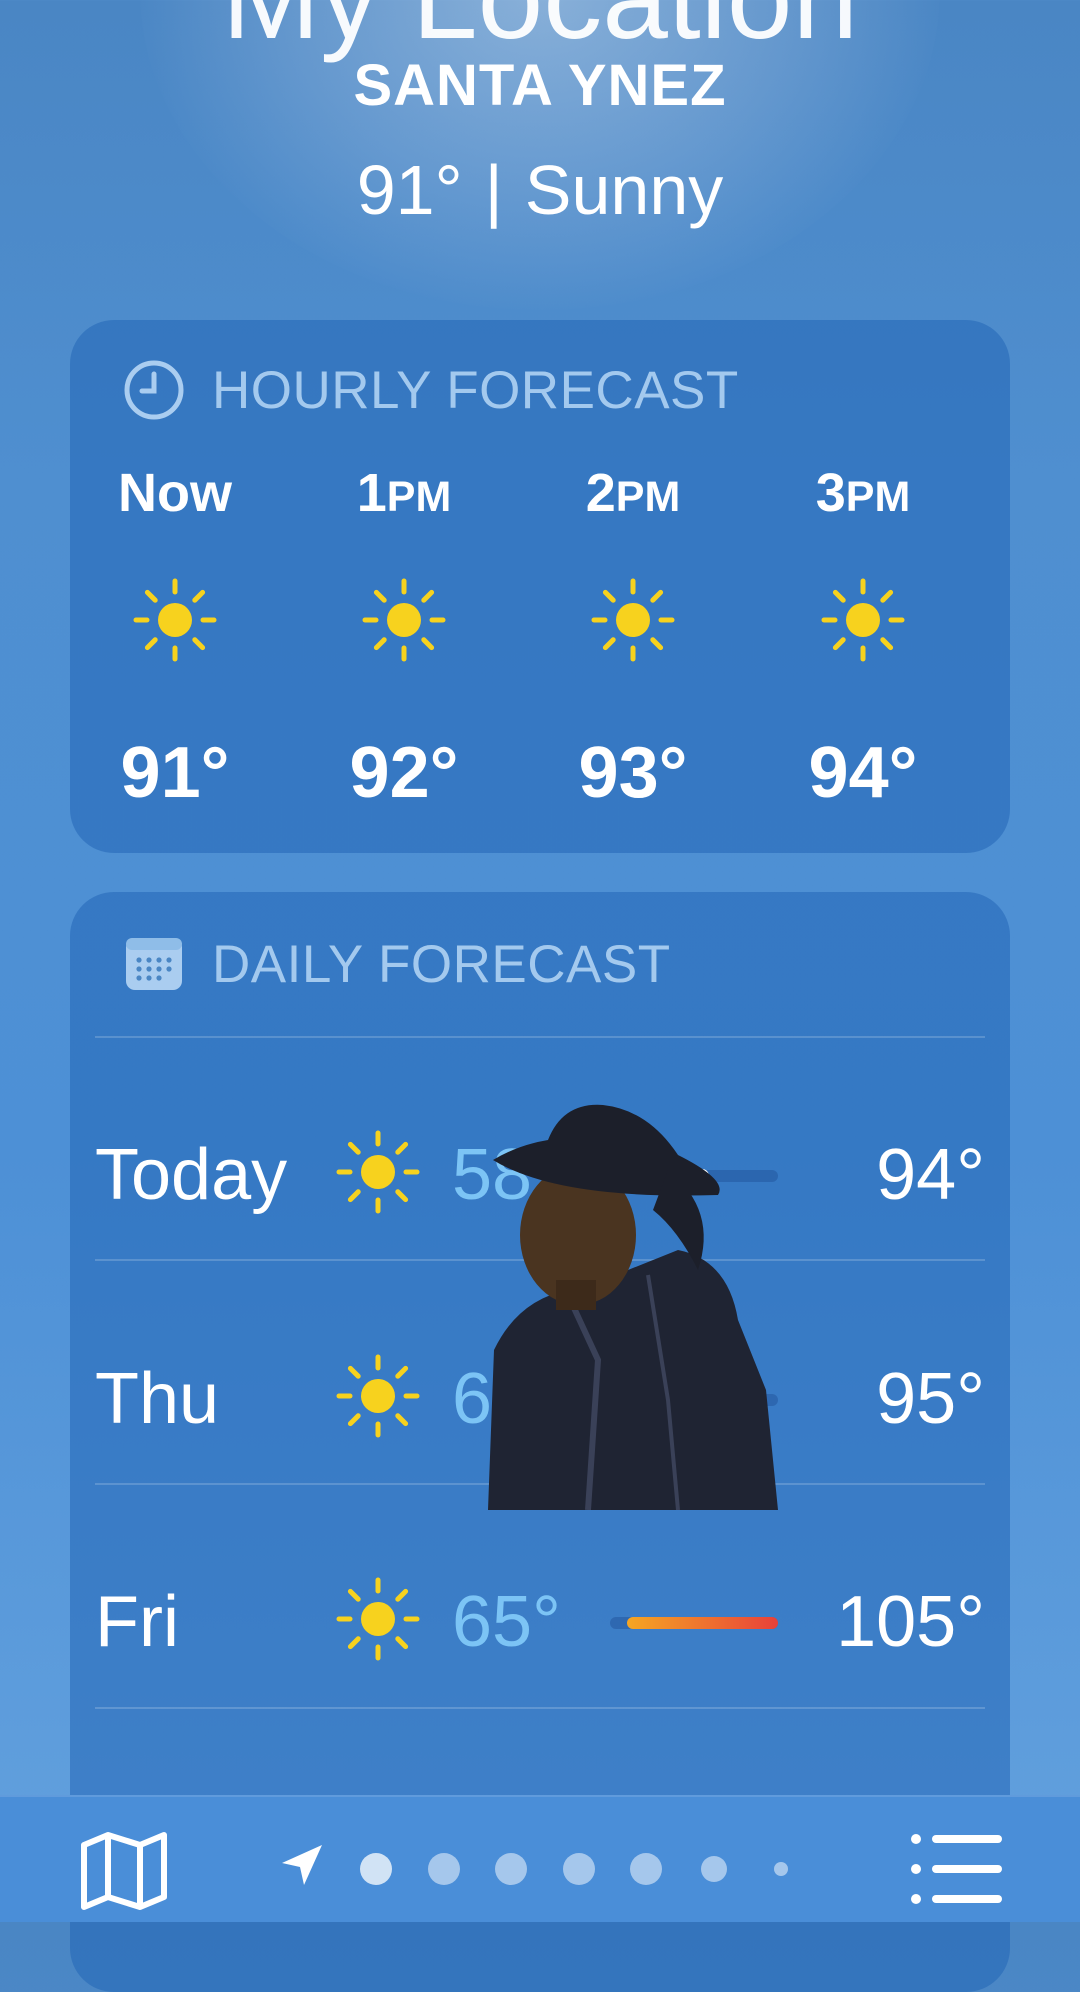 This screenshot has width=1080, height=1992. Describe the element at coordinates (475, 390) in the screenshot. I see `hourly-title: HOURLY FORECAST` at that location.